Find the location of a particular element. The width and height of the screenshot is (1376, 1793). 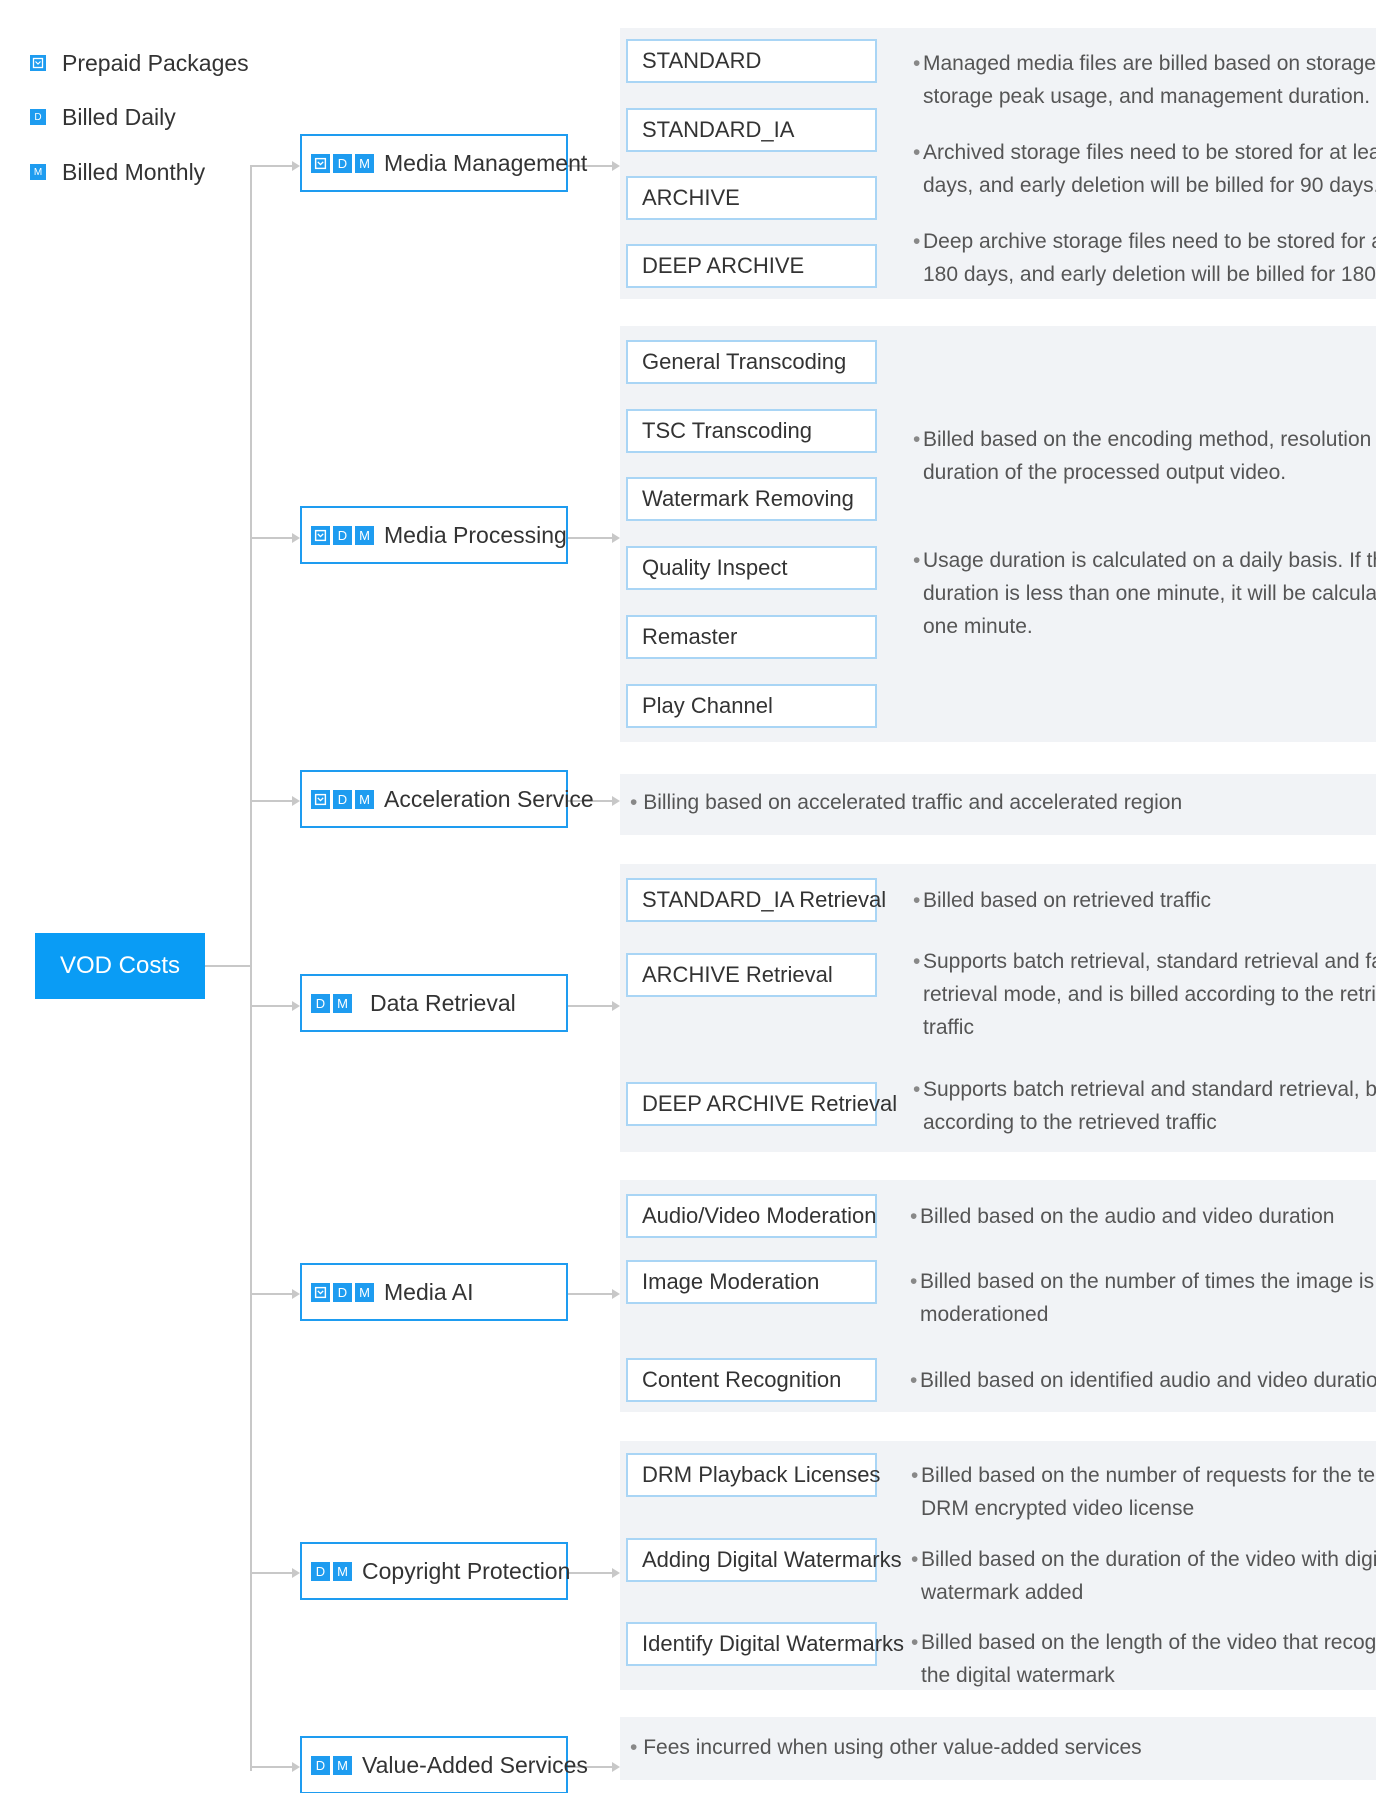

sub-item: Quality Inspect is located at coordinates (751, 568).